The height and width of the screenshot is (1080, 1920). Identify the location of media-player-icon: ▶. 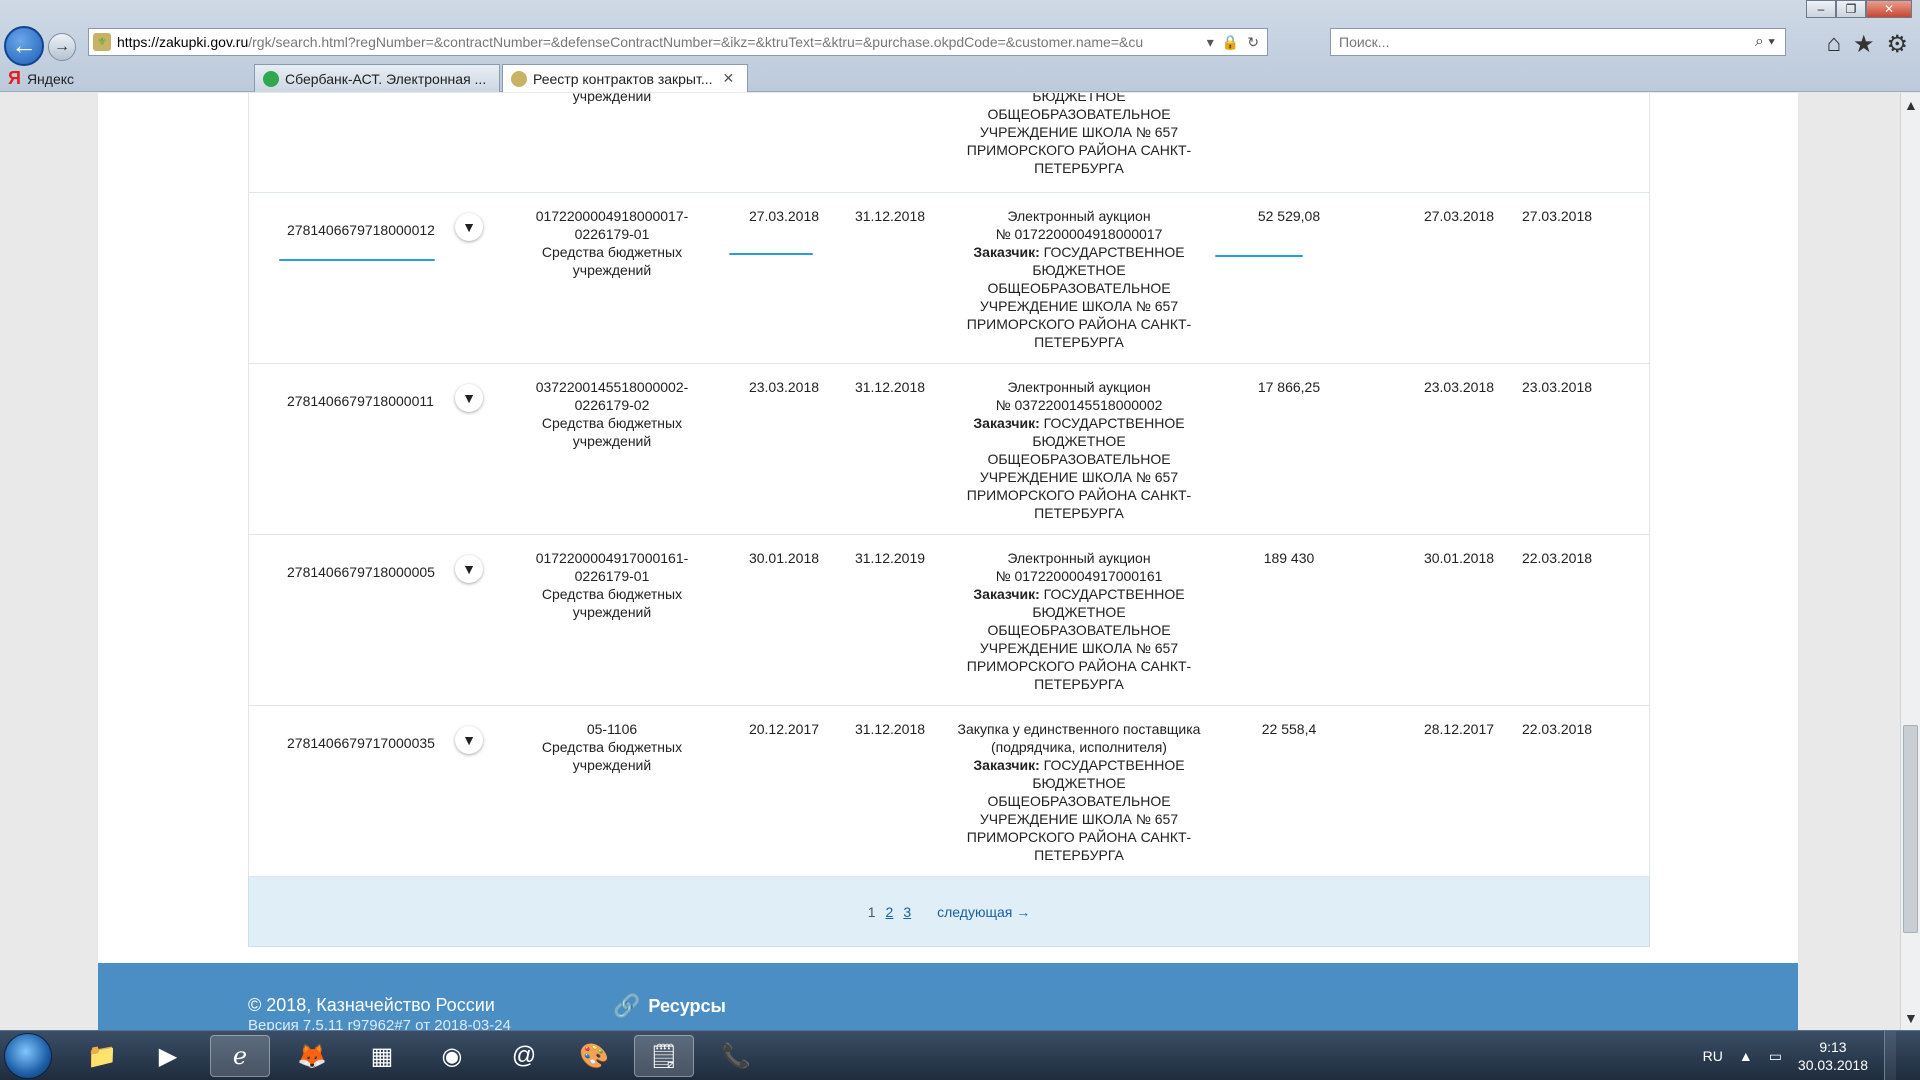
(168, 1056).